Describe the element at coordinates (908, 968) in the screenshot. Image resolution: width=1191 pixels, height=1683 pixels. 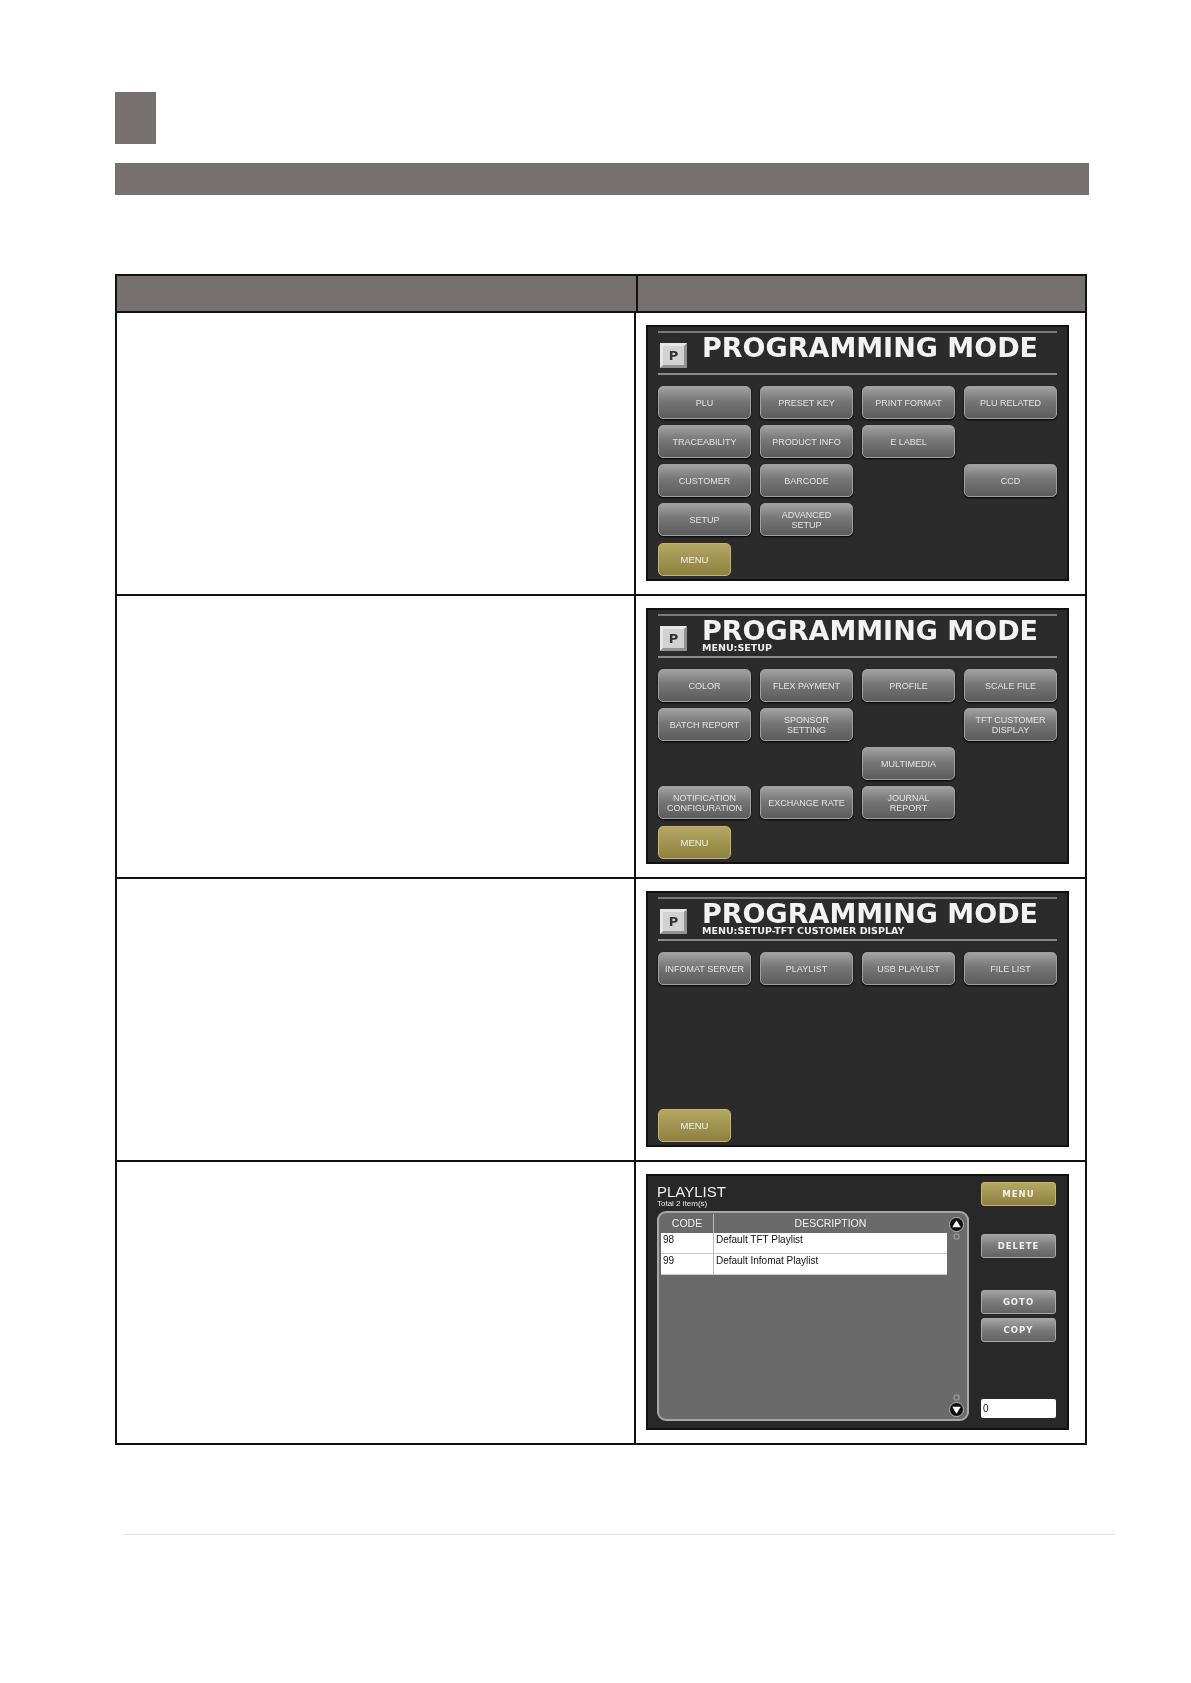
I see `menu-option-button: USB PLAYLIST` at that location.